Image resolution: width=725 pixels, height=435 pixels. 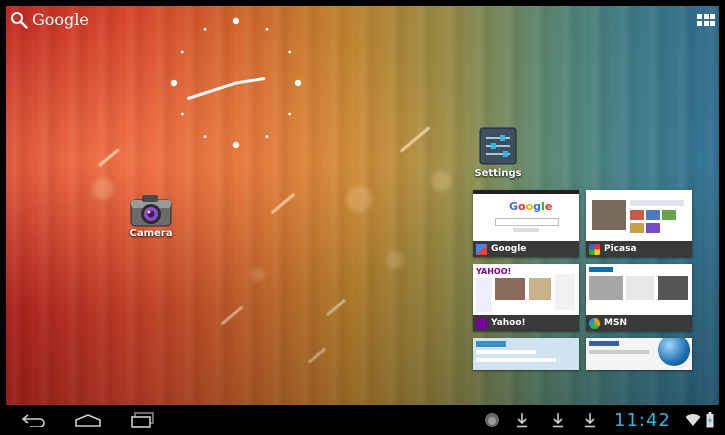 I want to click on google-search-bar: Google, so click(x=49, y=19).